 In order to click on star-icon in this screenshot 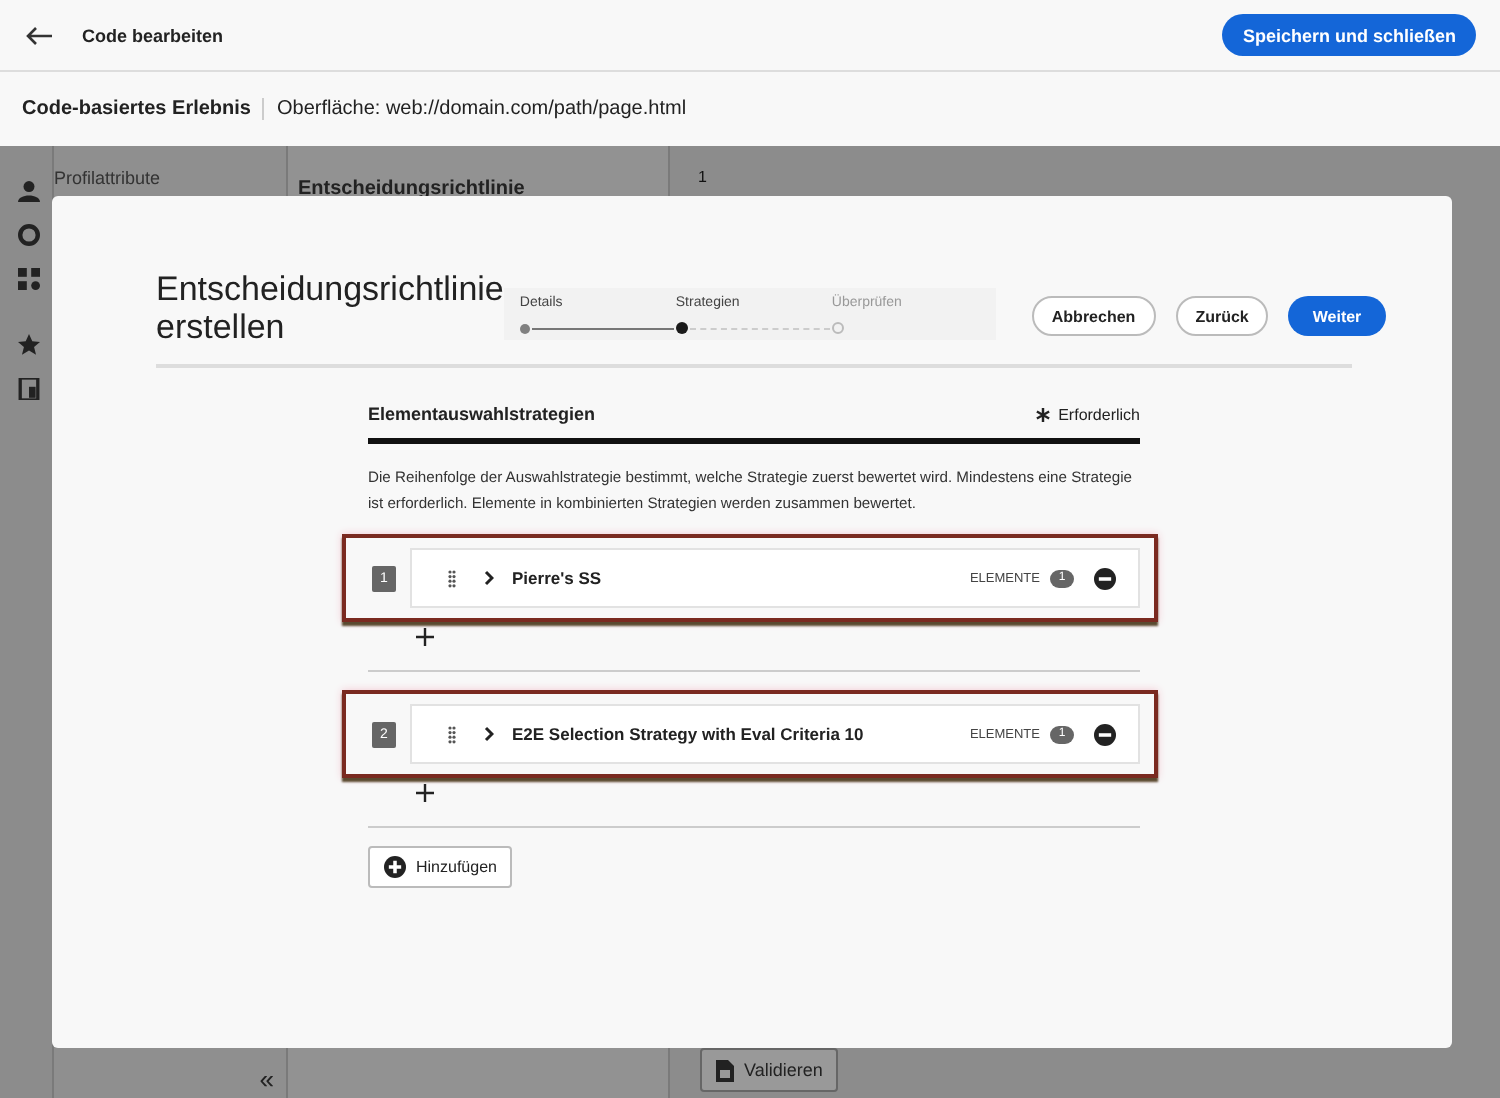, I will do `click(29, 345)`.